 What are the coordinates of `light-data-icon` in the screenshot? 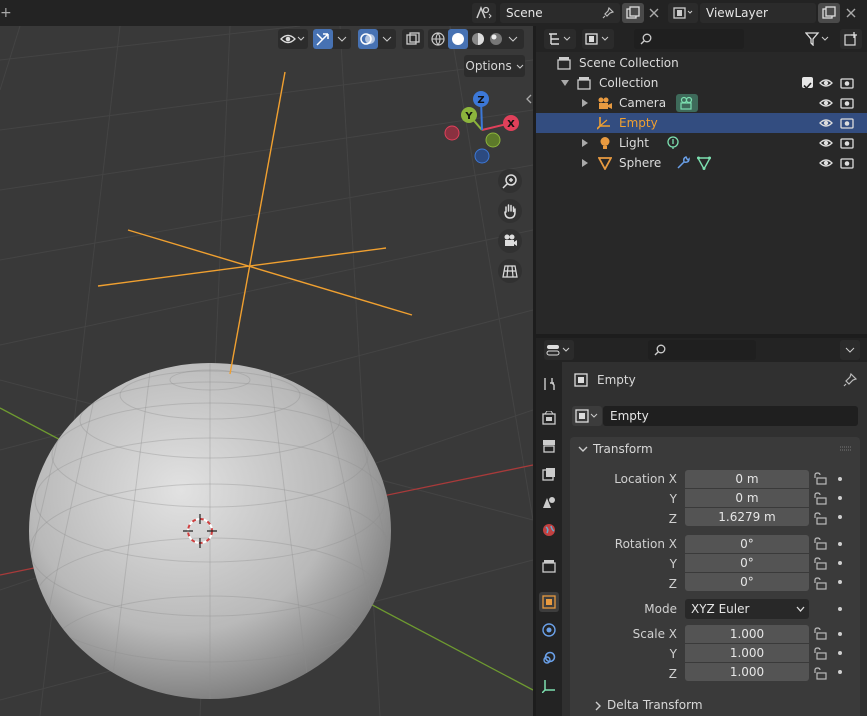 It's located at (673, 143).